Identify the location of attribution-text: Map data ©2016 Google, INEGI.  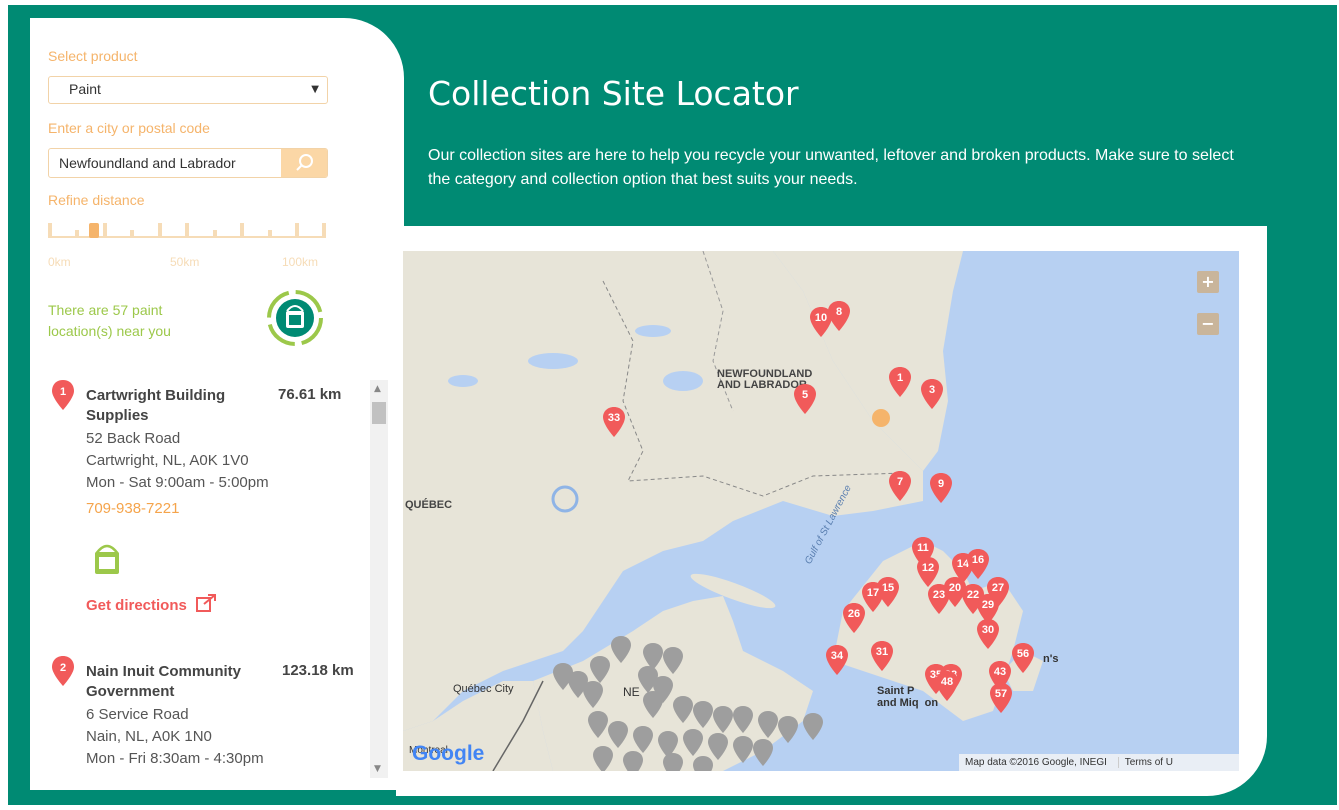
(1036, 762).